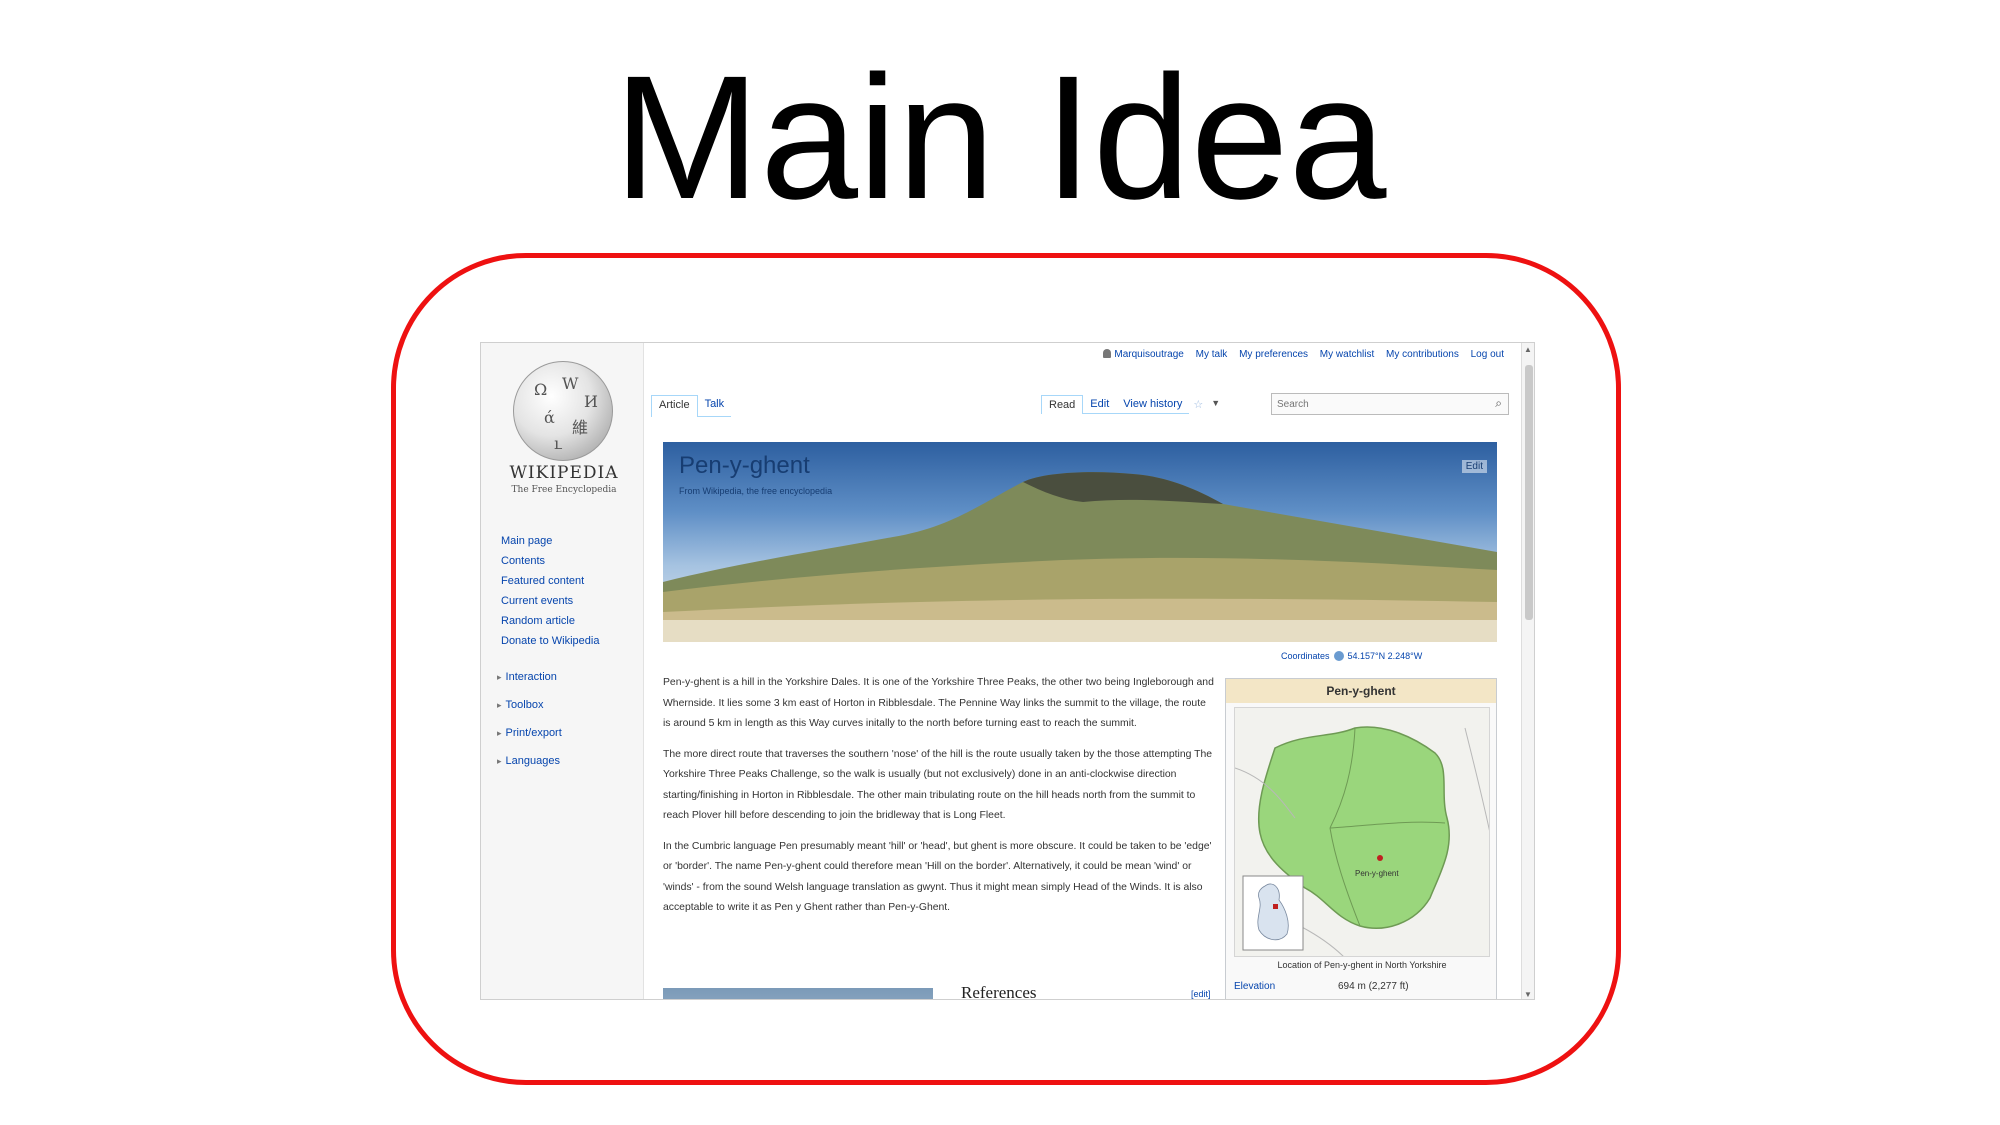 This screenshot has width=2000, height=1125. Describe the element at coordinates (1528, 349) in the screenshot. I see `scroll-up-icon: ▲` at that location.